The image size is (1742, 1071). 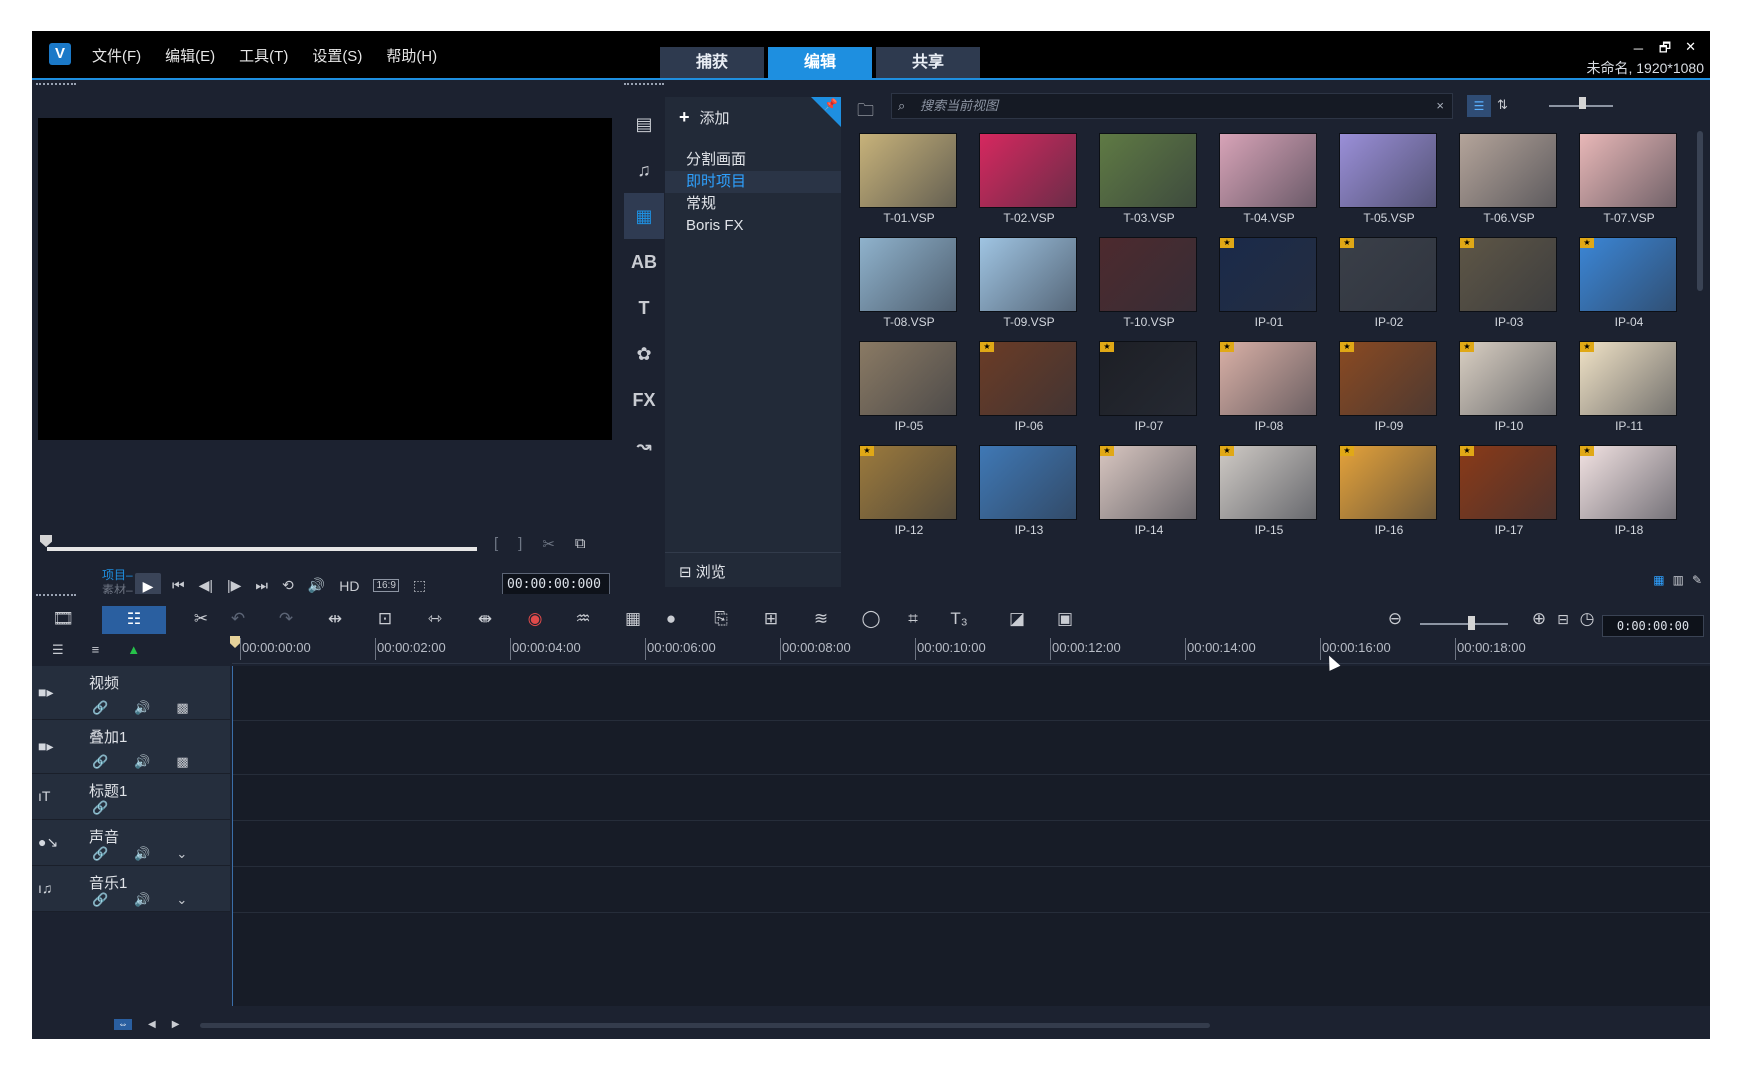 I want to click on repeat-icon: ⟲, so click(x=288, y=585).